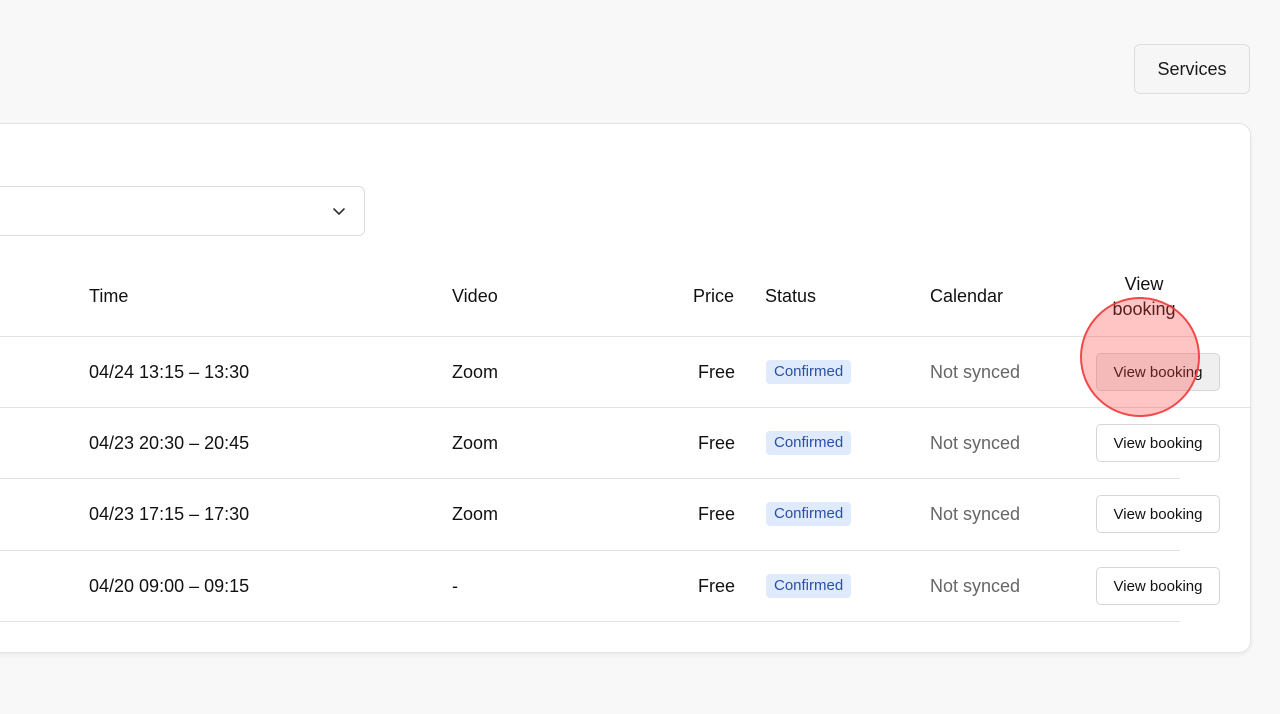  I want to click on column-header-view-line2: booking, so click(1144, 309).